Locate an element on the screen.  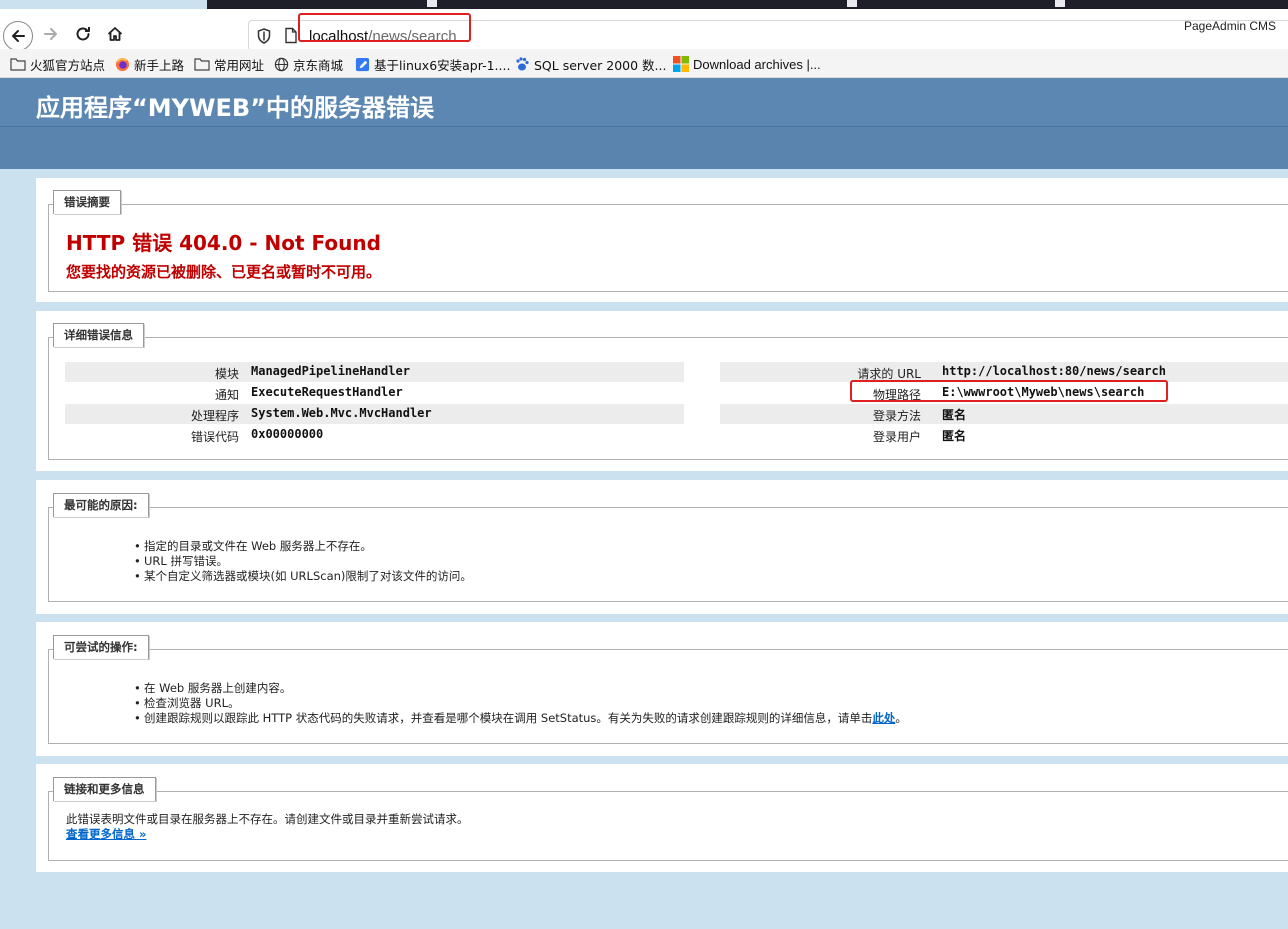
detail-row: 通知 ExecuteRequestHandler is located at coordinates (374, 393).